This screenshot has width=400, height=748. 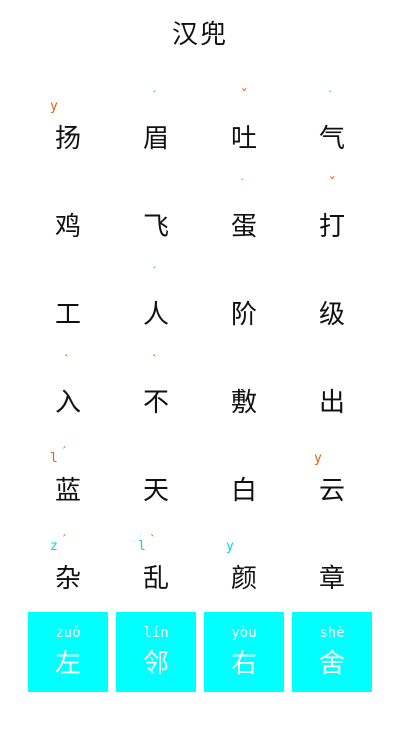 I want to click on grid-cell: 出, so click(x=332, y=392).